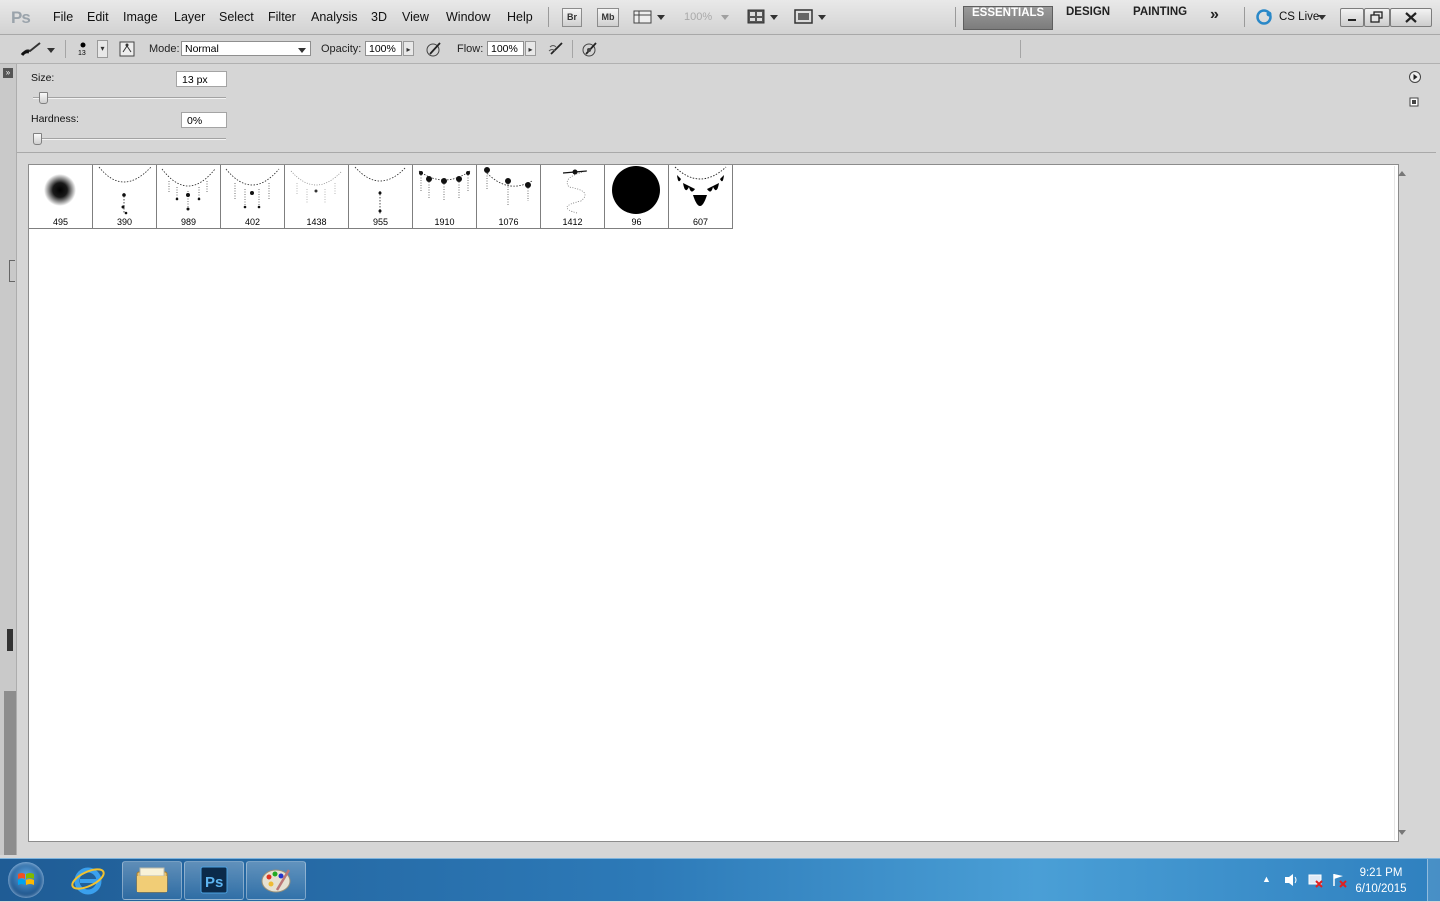 This screenshot has height=902, width=1440. What do you see at coordinates (590, 50) in the screenshot?
I see `tablet-size-pressure-icon` at bounding box center [590, 50].